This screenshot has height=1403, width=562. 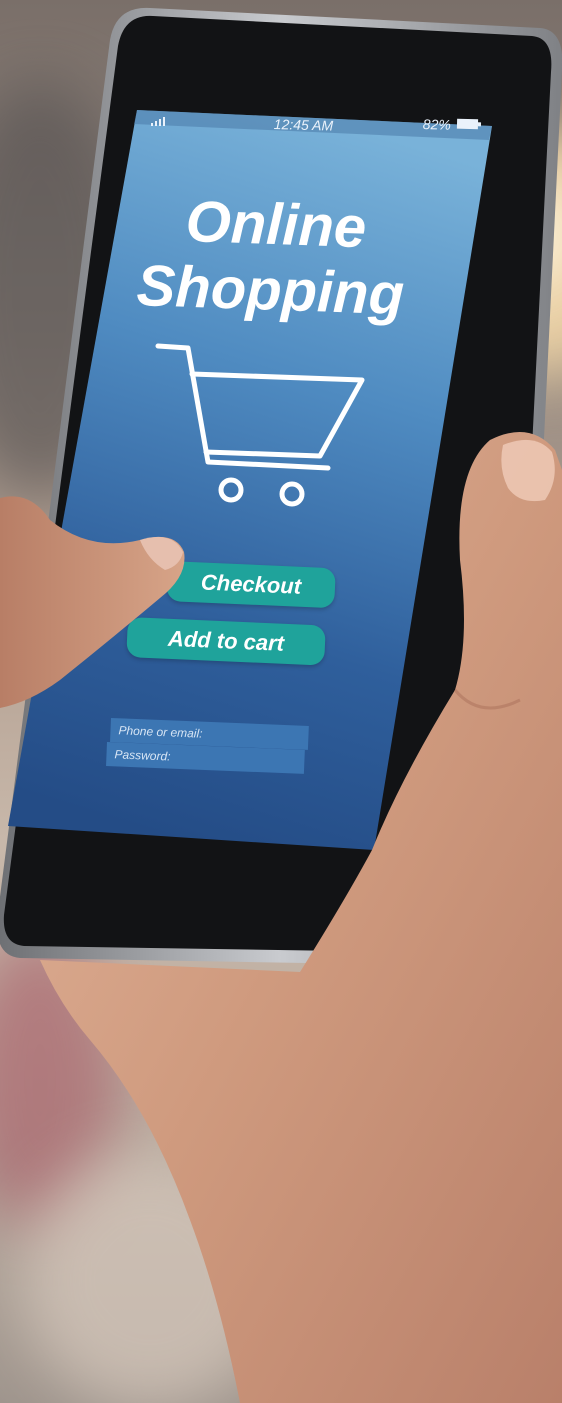 I want to click on checkout-button: Checkout, so click(x=251, y=585).